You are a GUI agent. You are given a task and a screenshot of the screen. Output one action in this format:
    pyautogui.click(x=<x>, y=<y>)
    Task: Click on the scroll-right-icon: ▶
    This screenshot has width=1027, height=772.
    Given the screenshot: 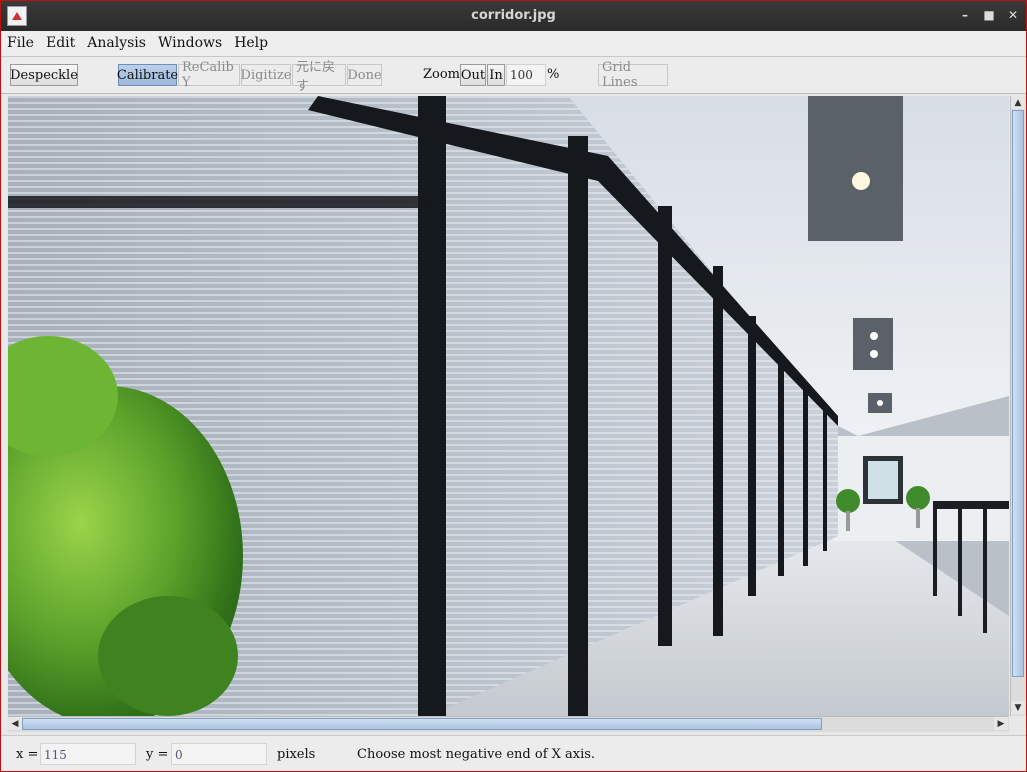 What is the action you would take?
    pyautogui.click(x=1001, y=723)
    